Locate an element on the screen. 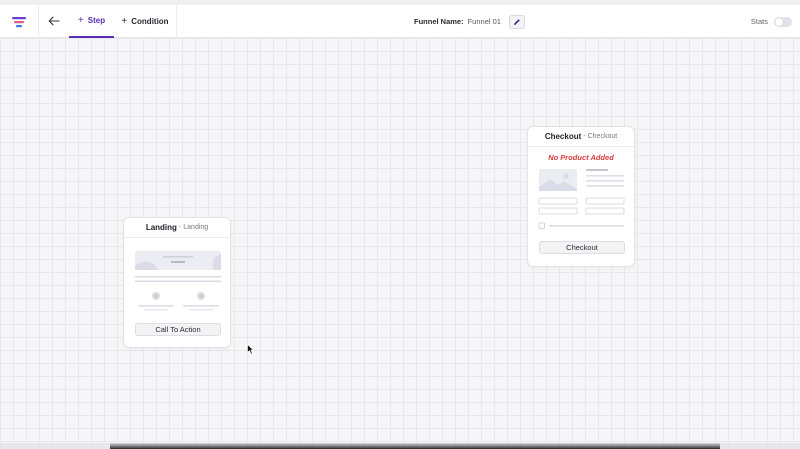 The width and height of the screenshot is (800, 449). back-arrow-icon is located at coordinates (54, 21).